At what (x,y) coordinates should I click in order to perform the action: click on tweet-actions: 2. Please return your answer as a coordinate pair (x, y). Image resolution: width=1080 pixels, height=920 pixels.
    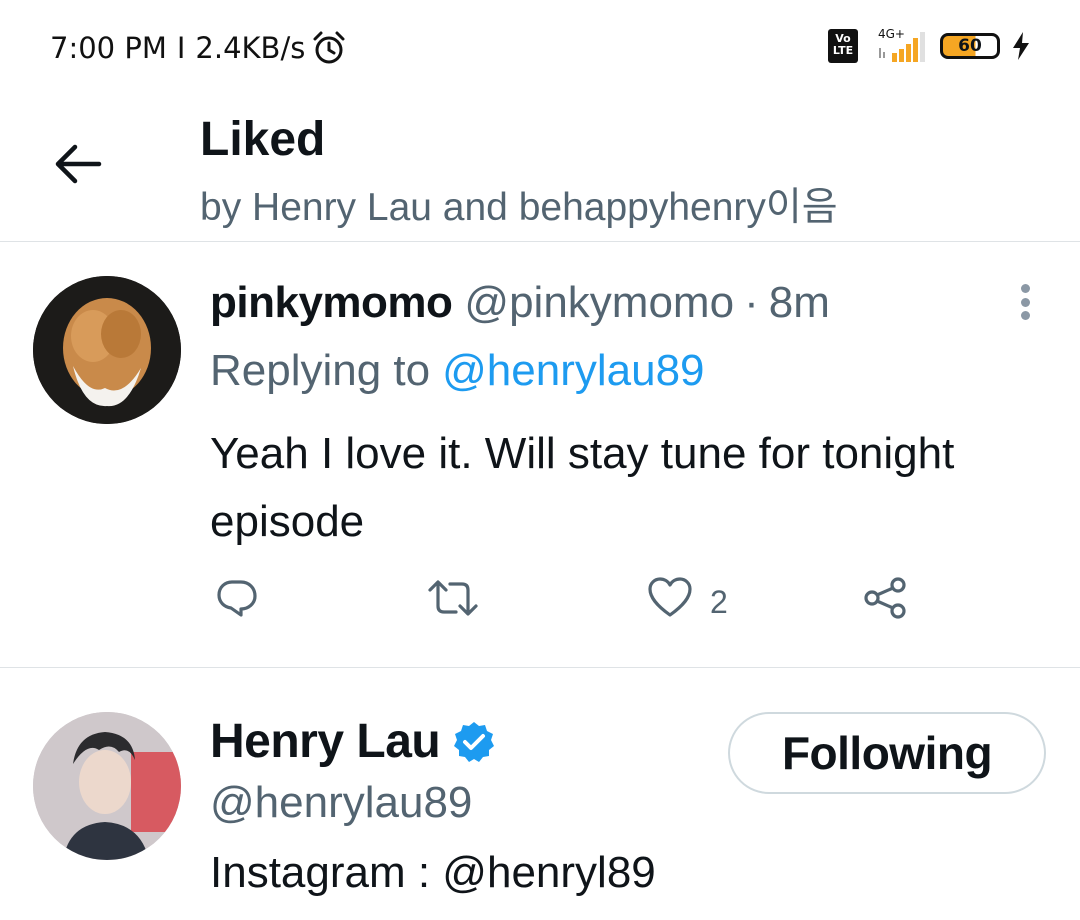
    Looking at the image, I should click on (540, 602).